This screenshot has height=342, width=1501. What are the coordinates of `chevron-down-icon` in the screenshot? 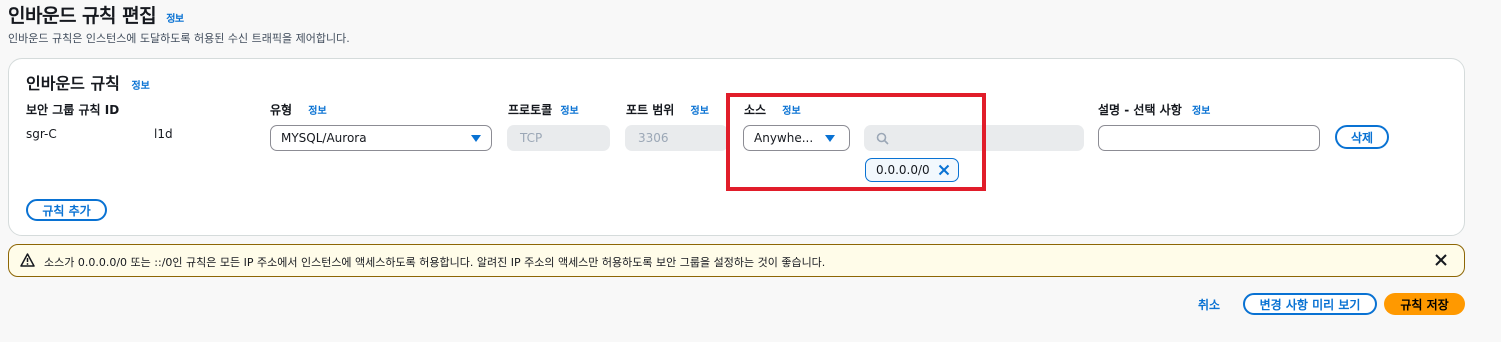 It's located at (476, 138).